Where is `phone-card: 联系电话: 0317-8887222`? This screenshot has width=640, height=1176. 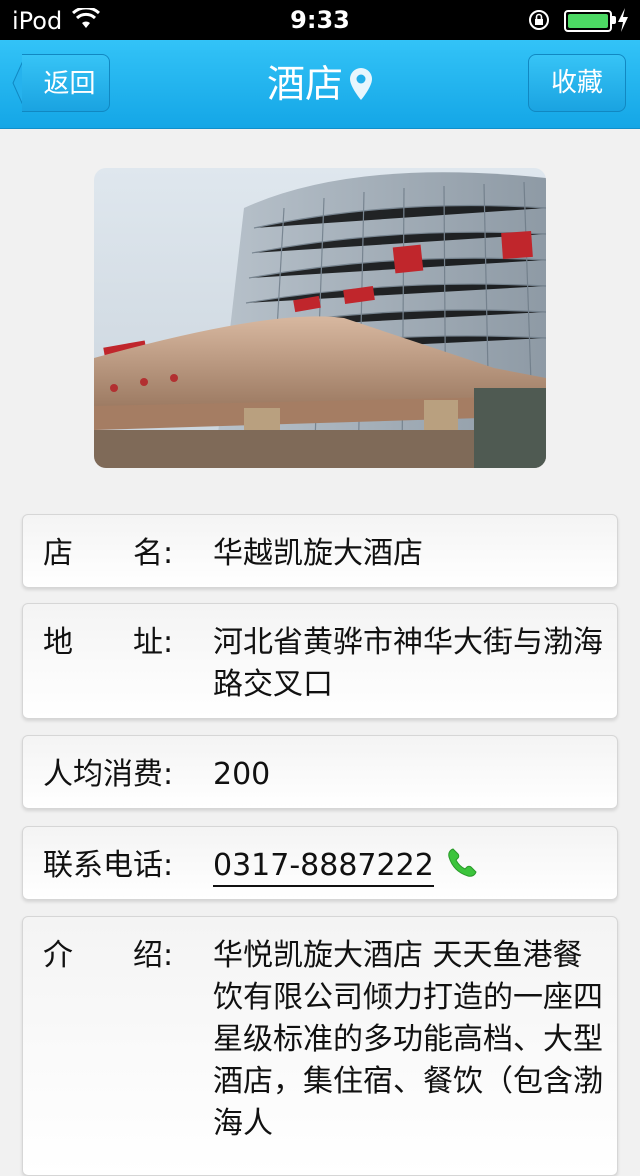 phone-card: 联系电话: 0317-8887222 is located at coordinates (320, 863).